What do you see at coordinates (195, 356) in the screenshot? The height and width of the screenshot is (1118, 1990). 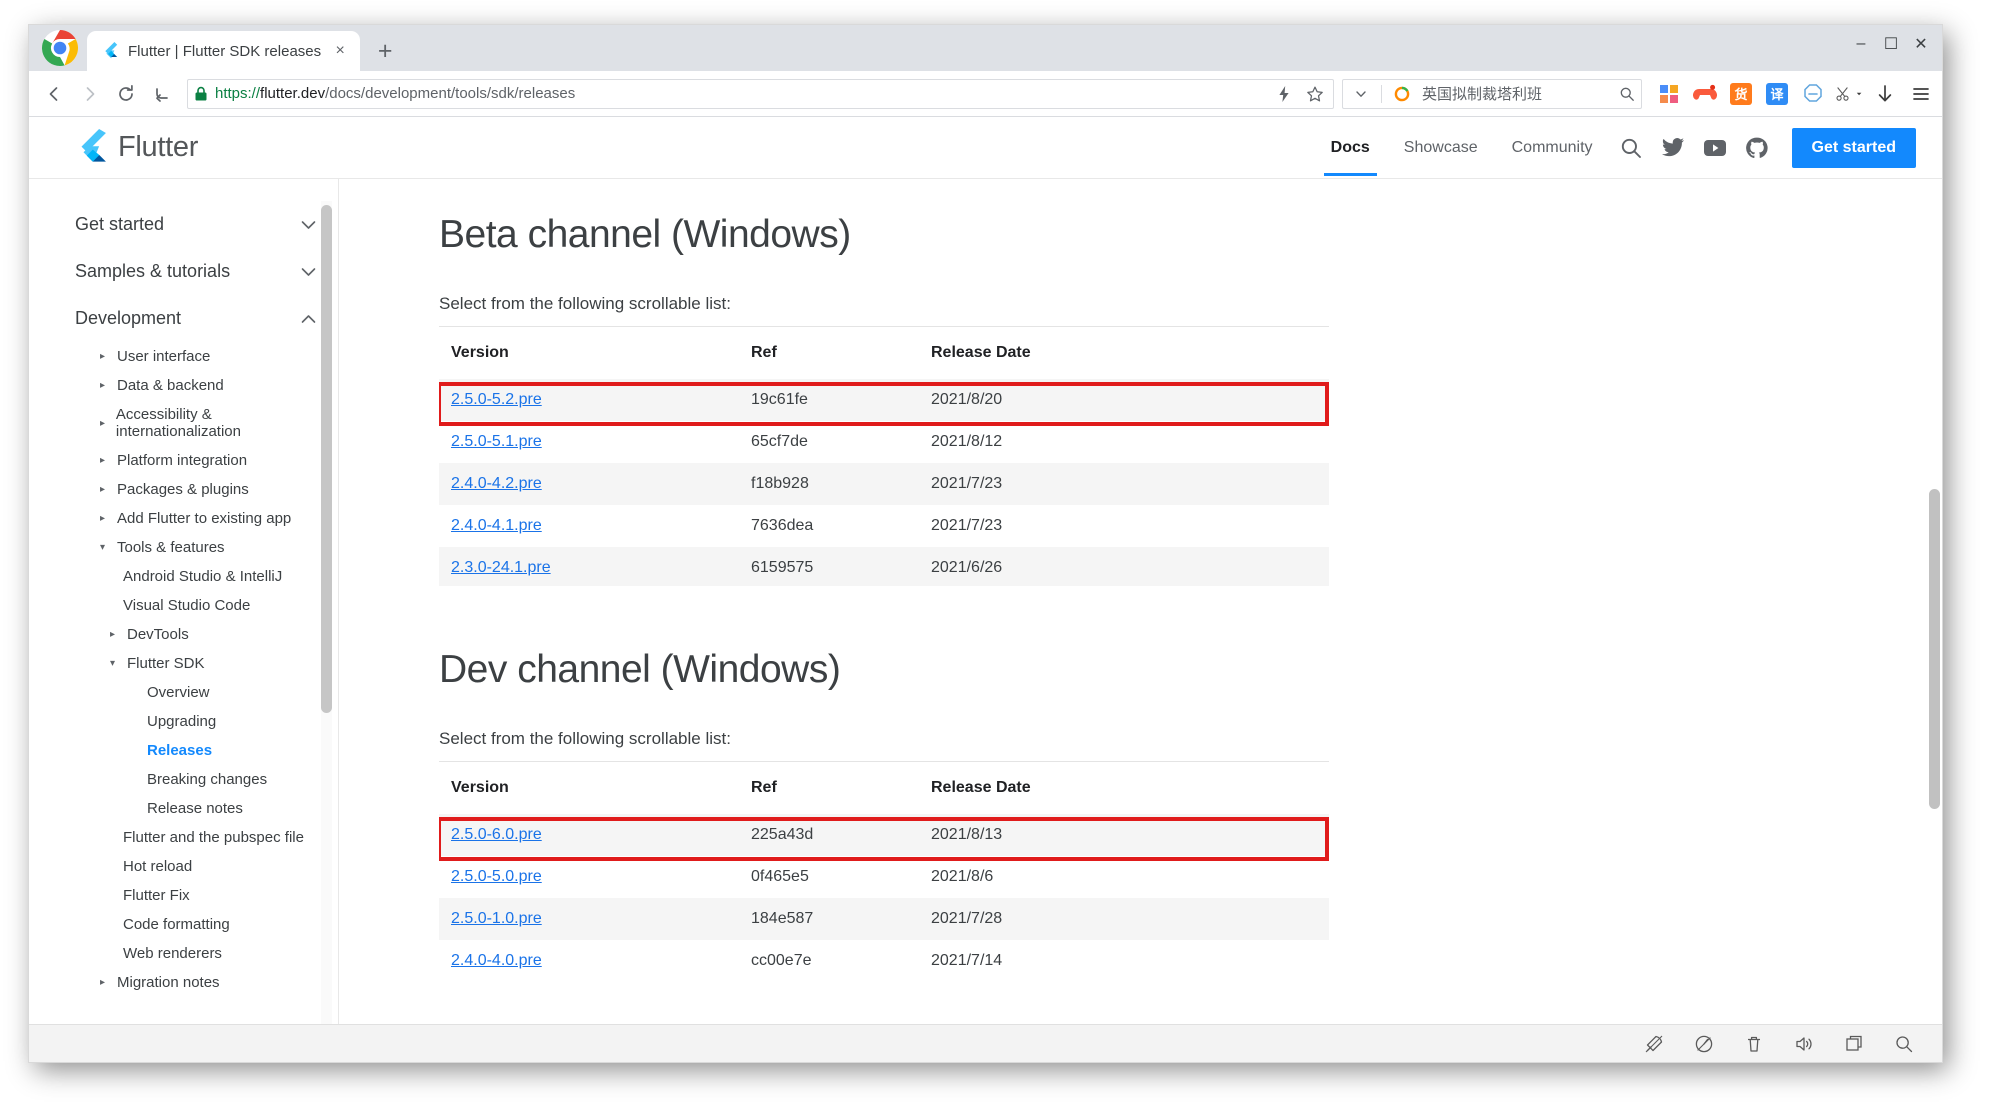 I see `sidebar-item-user-interface: ▸ User interface` at bounding box center [195, 356].